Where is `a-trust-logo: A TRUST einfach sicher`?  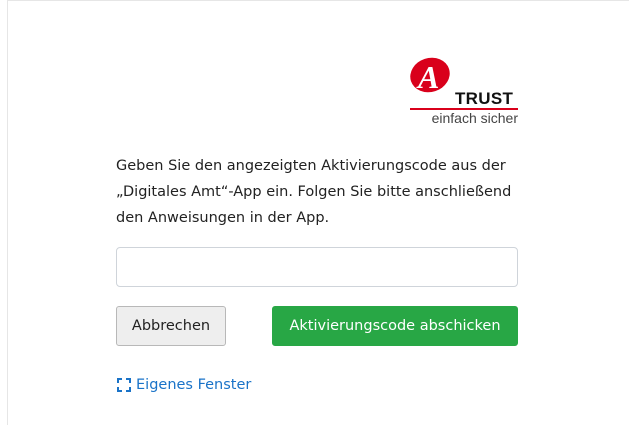
a-trust-logo: A TRUST einfach sicher is located at coordinates (464, 91).